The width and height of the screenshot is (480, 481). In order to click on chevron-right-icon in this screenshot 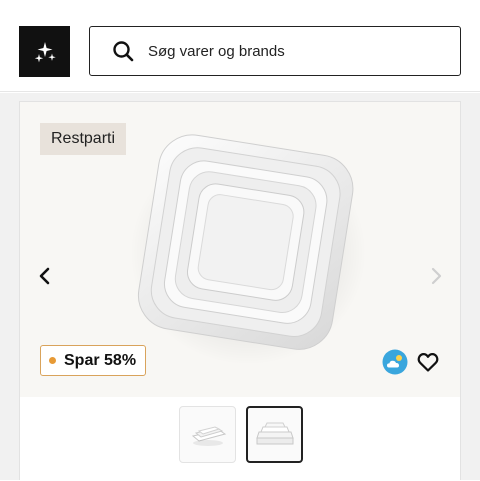, I will do `click(436, 276)`.